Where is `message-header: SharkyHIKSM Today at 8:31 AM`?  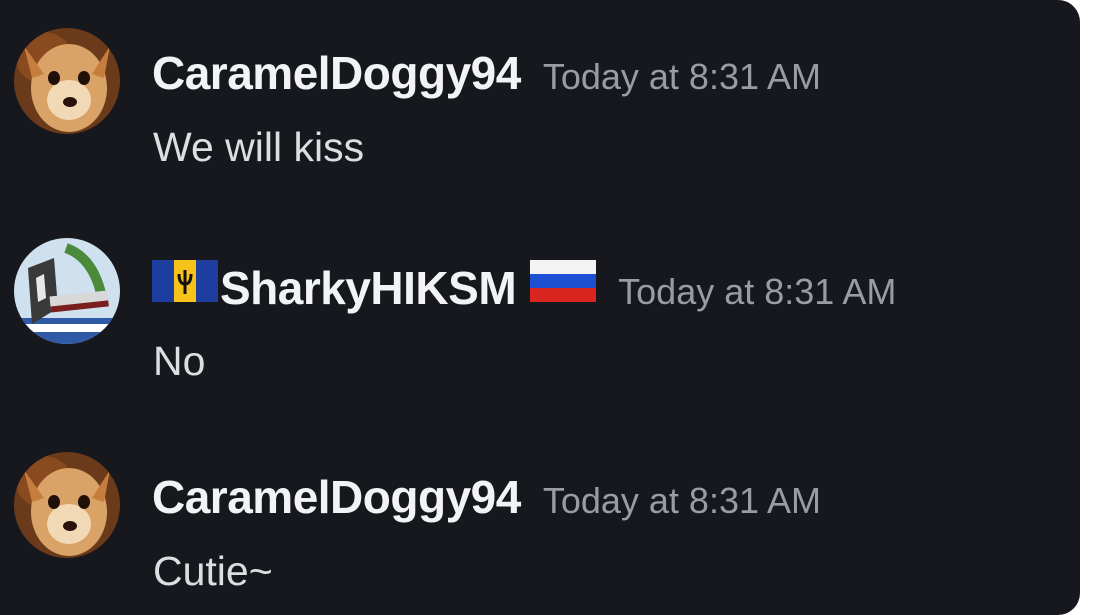 message-header: SharkyHIKSM Today at 8:31 AM is located at coordinates (524, 286).